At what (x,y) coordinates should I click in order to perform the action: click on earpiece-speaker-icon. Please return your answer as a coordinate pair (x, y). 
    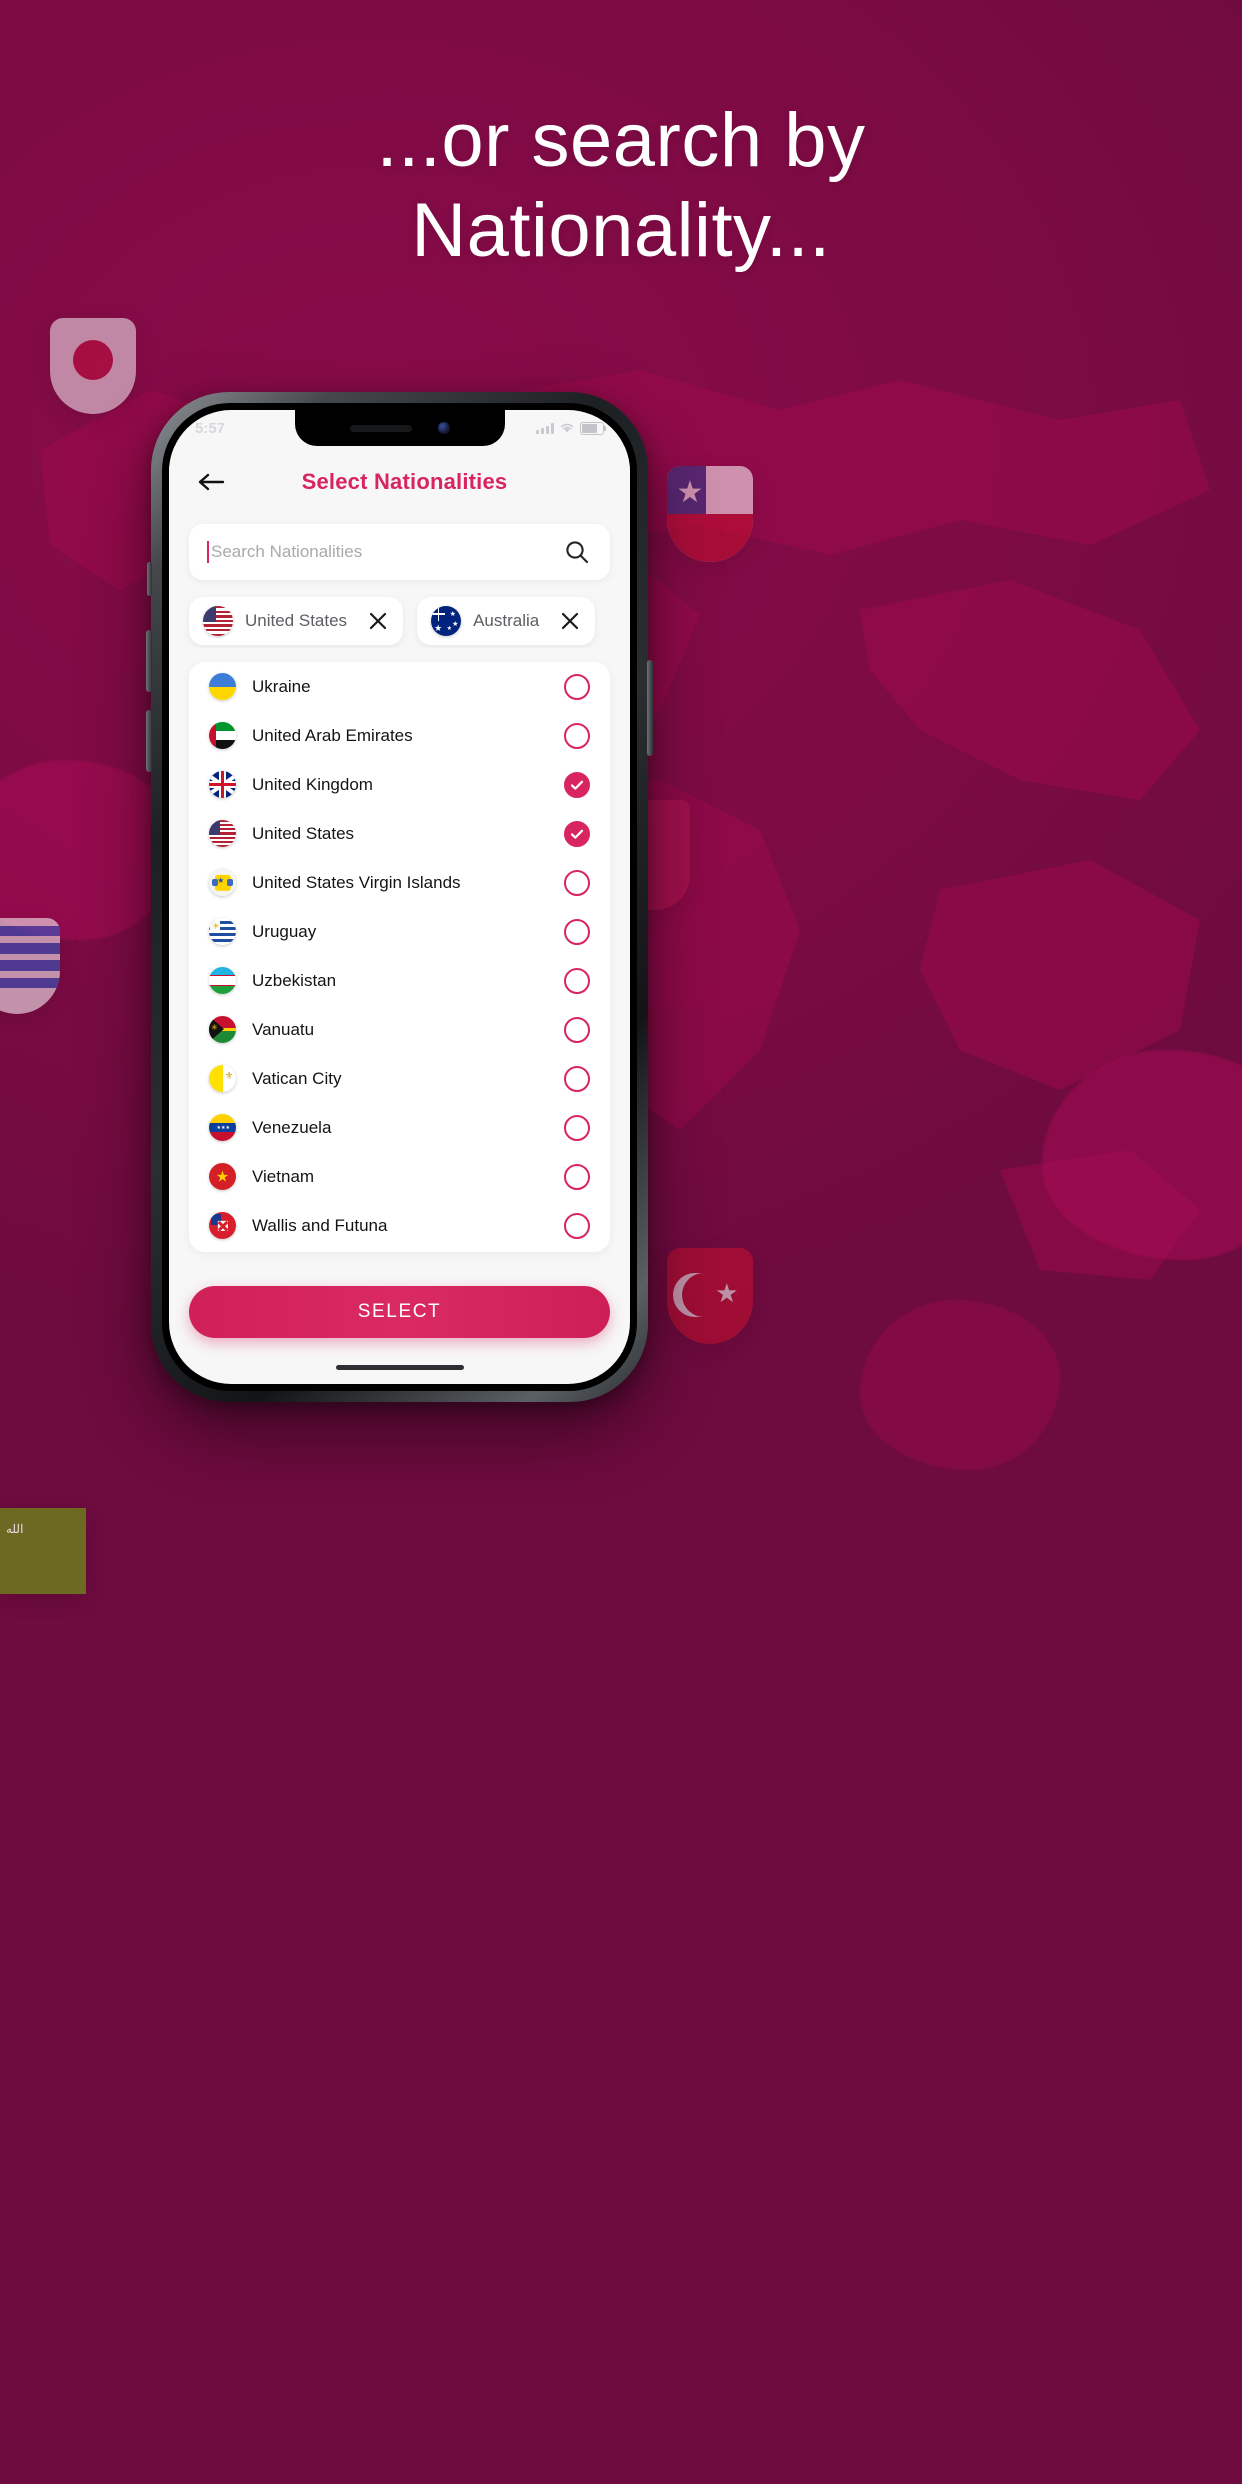
    Looking at the image, I should click on (380, 428).